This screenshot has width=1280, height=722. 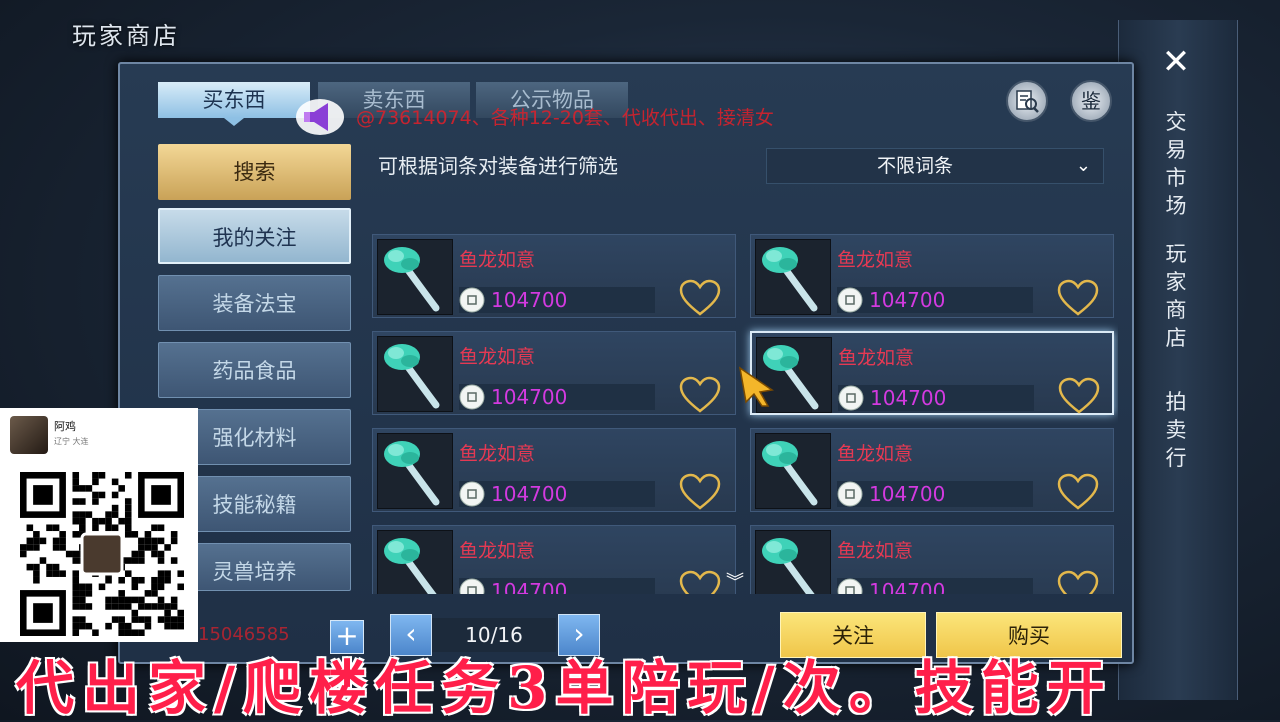 I want to click on search-record-button, so click(x=1027, y=101).